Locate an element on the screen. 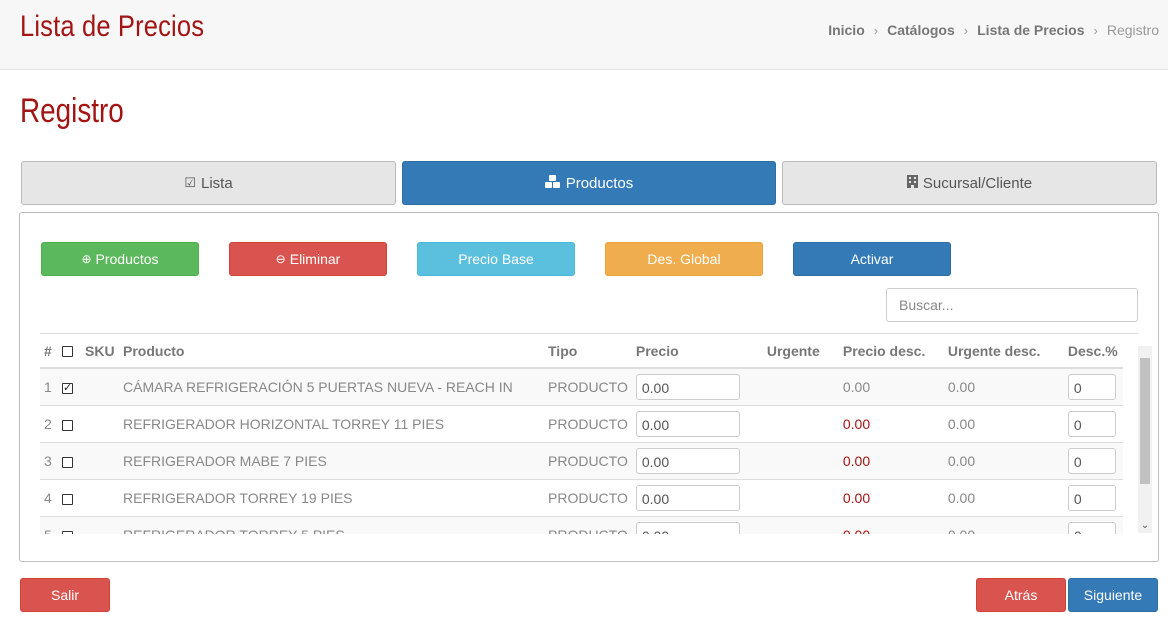  row-number: 4 is located at coordinates (49, 498).